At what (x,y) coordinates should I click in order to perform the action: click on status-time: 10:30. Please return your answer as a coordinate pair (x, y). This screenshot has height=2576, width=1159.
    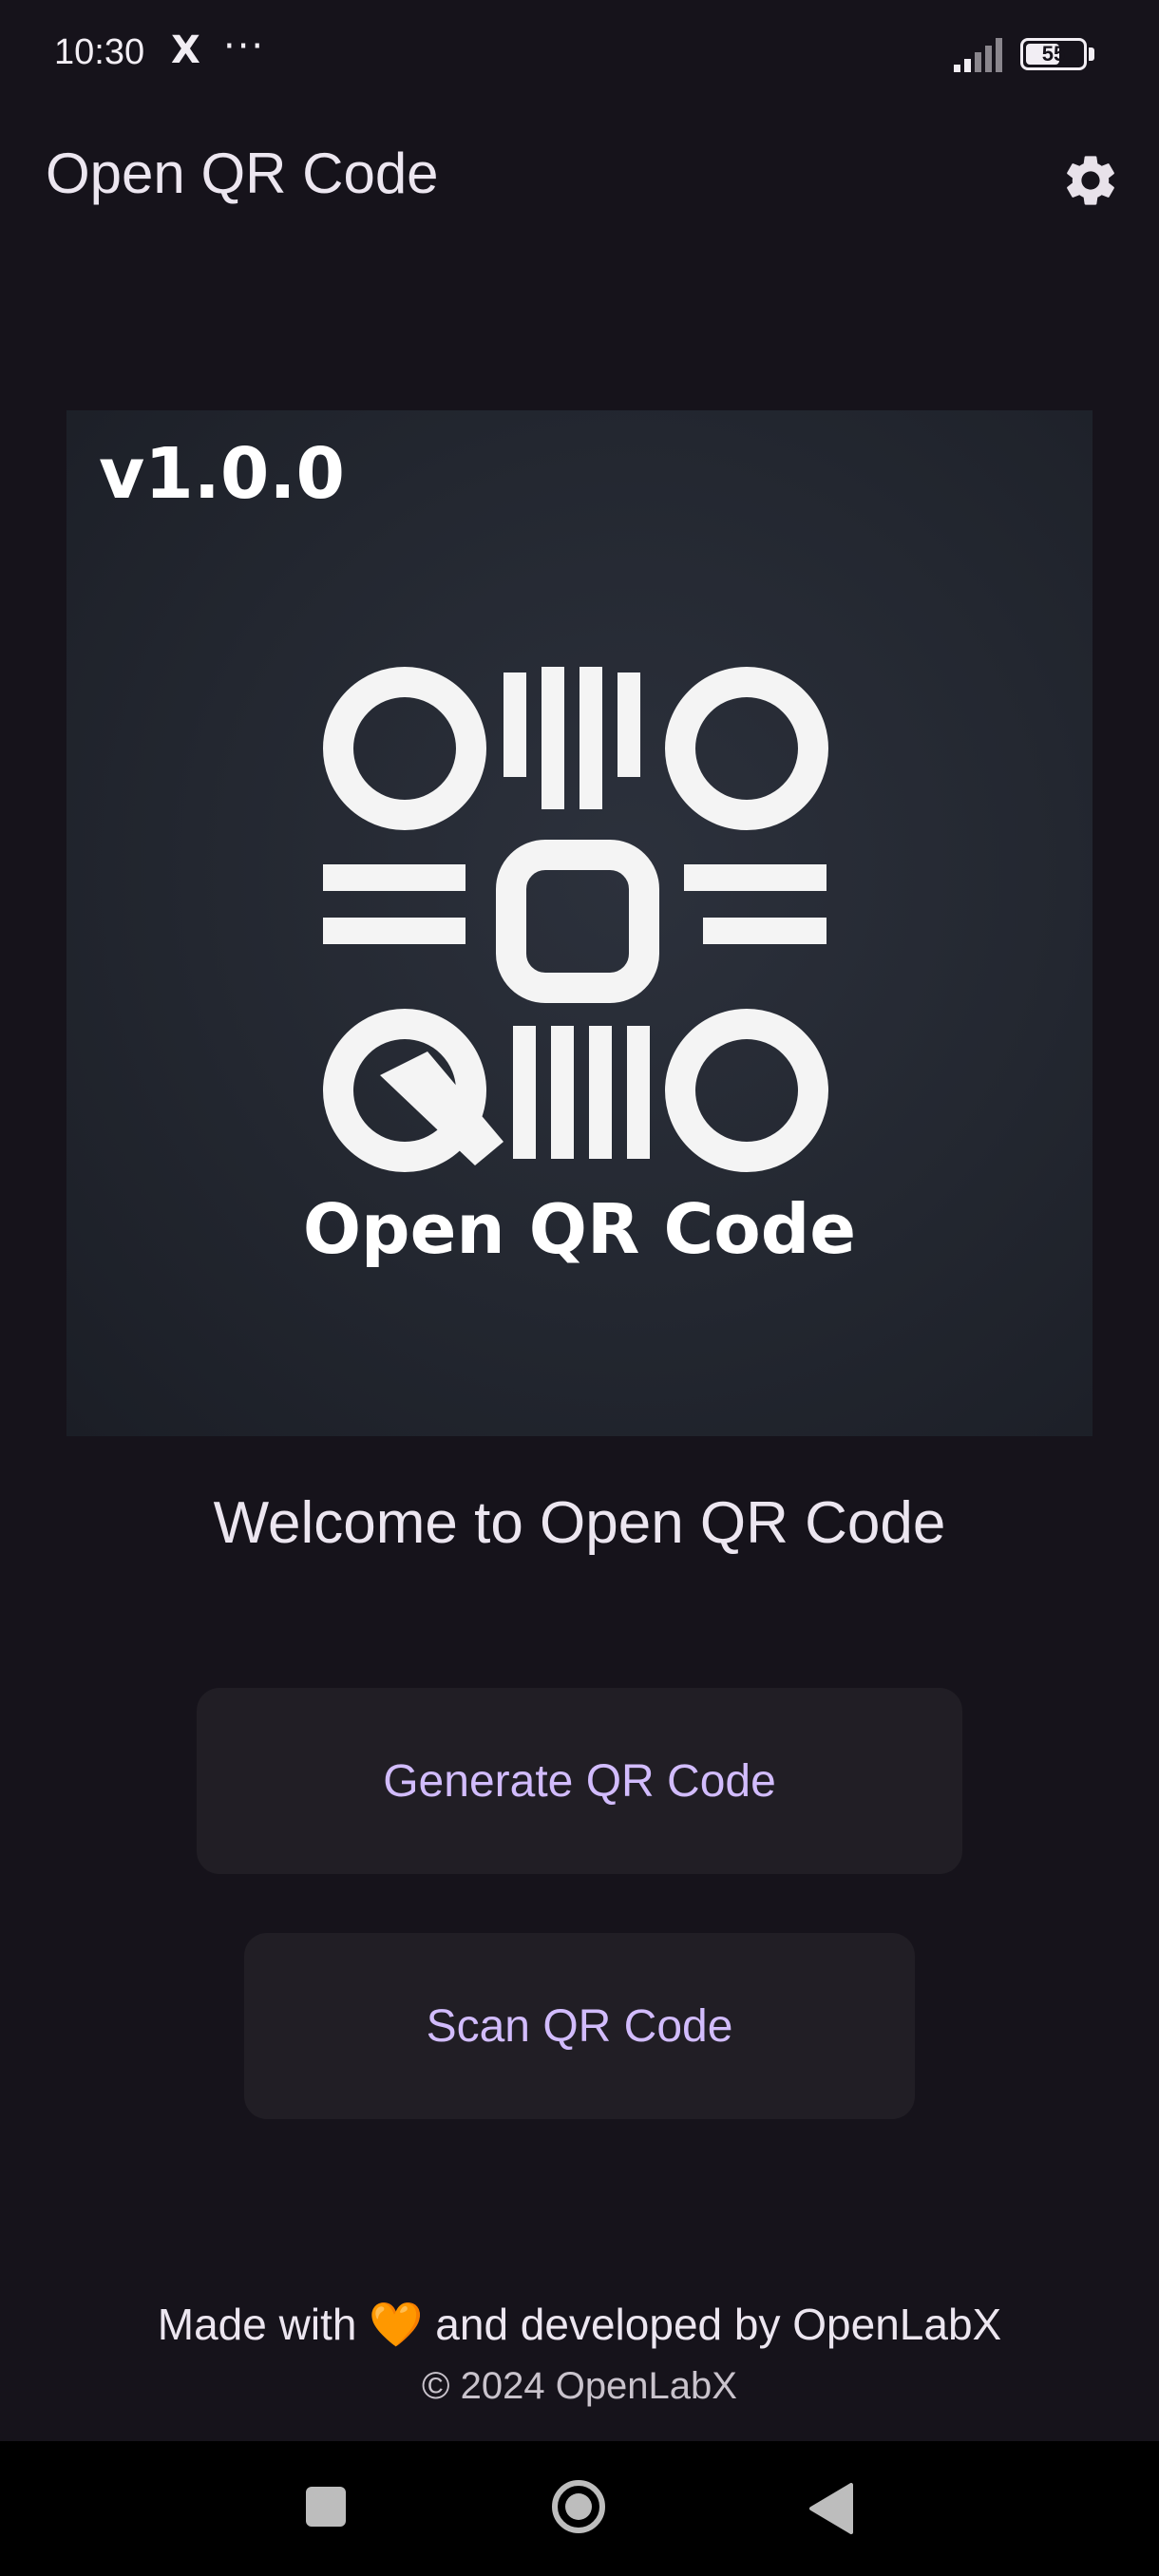
    Looking at the image, I should click on (99, 52).